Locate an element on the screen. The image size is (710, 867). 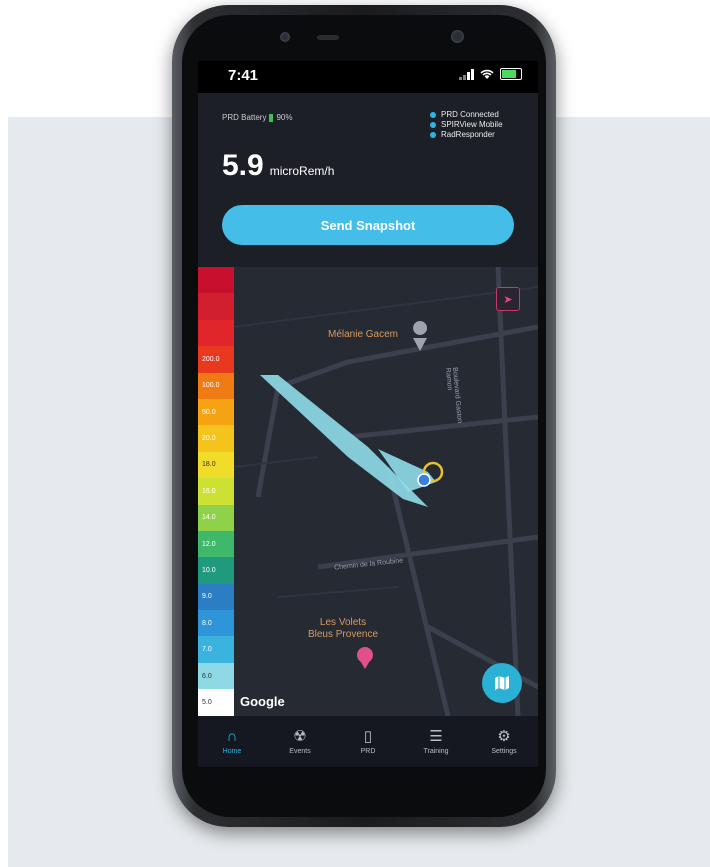
tab-events: ☢ Events is located at coordinates (300, 741).